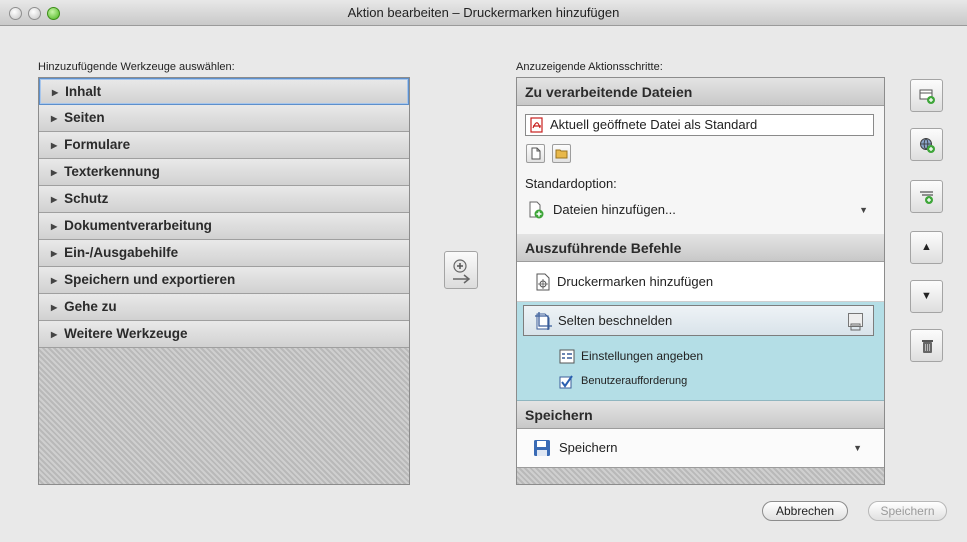  What do you see at coordinates (536, 125) in the screenshot?
I see `pdf-file-icon` at bounding box center [536, 125].